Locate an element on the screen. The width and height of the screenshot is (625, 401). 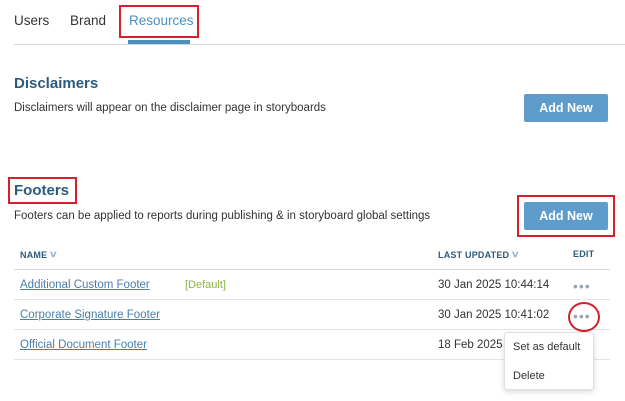
default-badge: [Default] is located at coordinates (205, 285).